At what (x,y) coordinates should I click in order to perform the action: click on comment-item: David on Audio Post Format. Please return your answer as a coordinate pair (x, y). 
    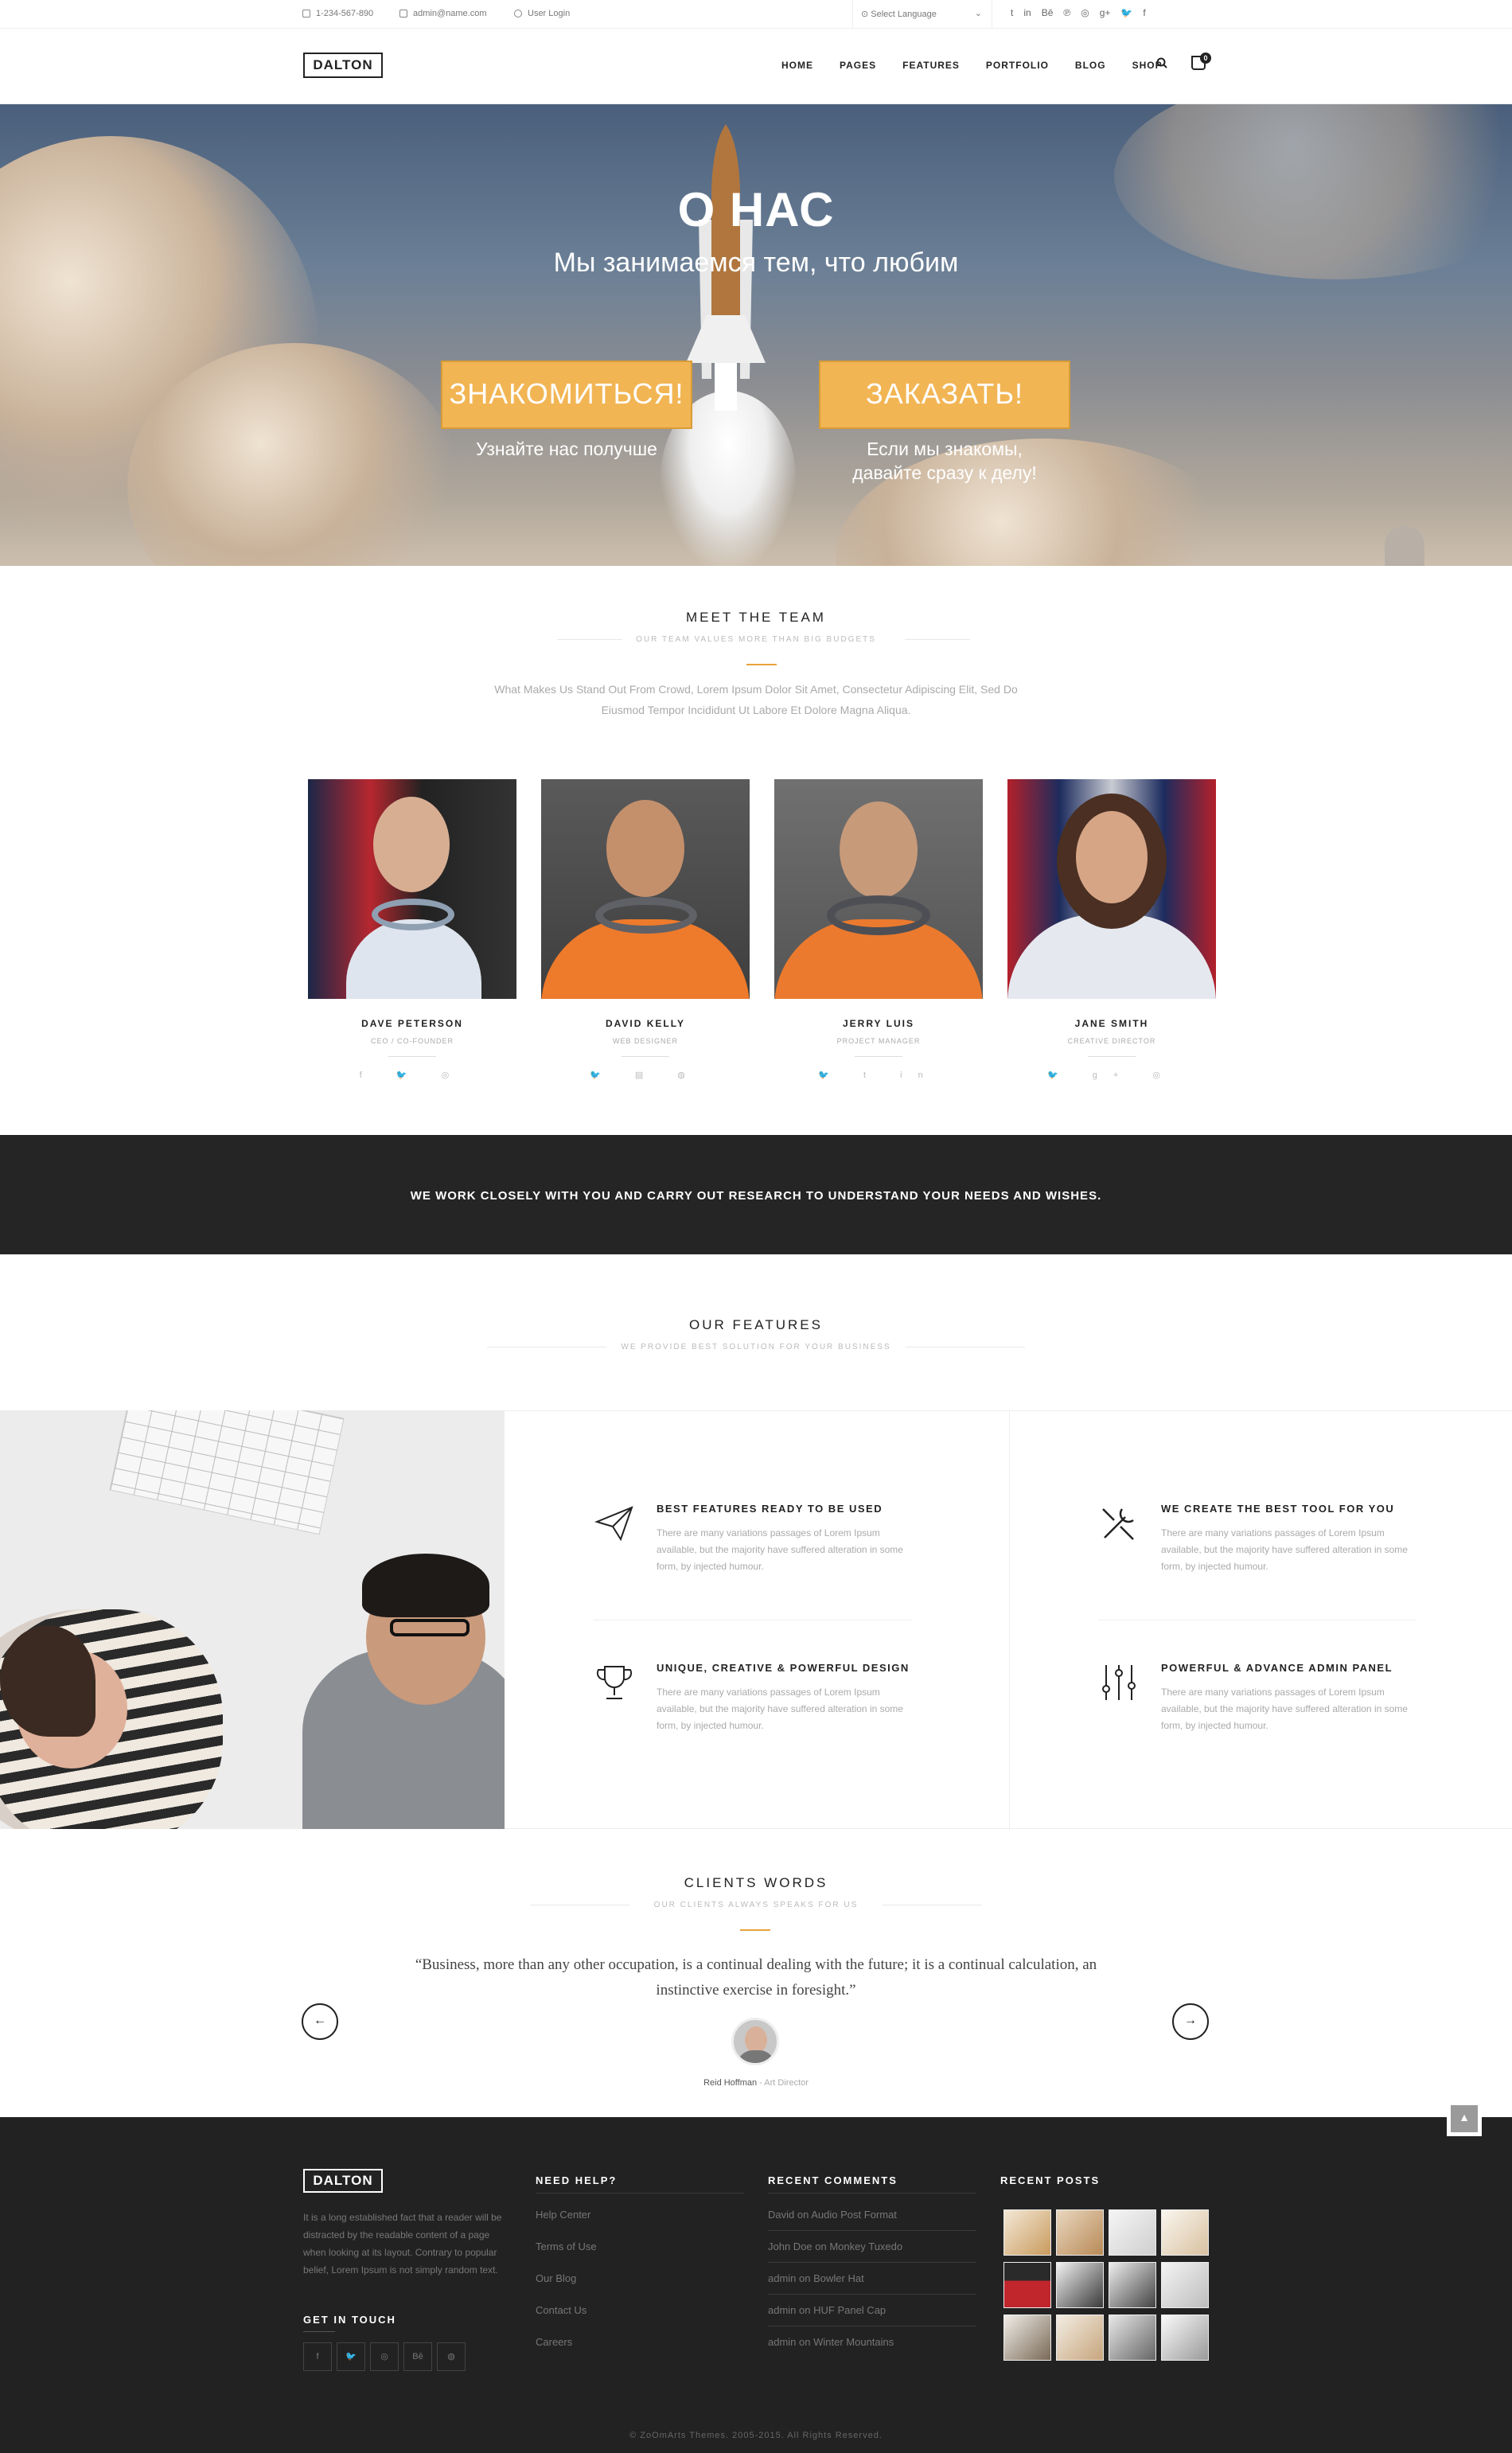
    Looking at the image, I should click on (832, 2215).